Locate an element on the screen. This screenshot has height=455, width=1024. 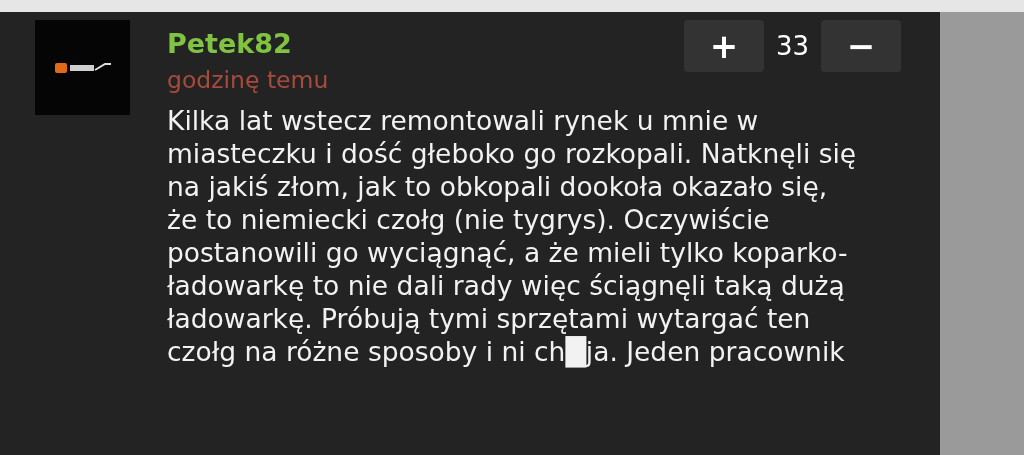
logo-icon is located at coordinates (82, 67).